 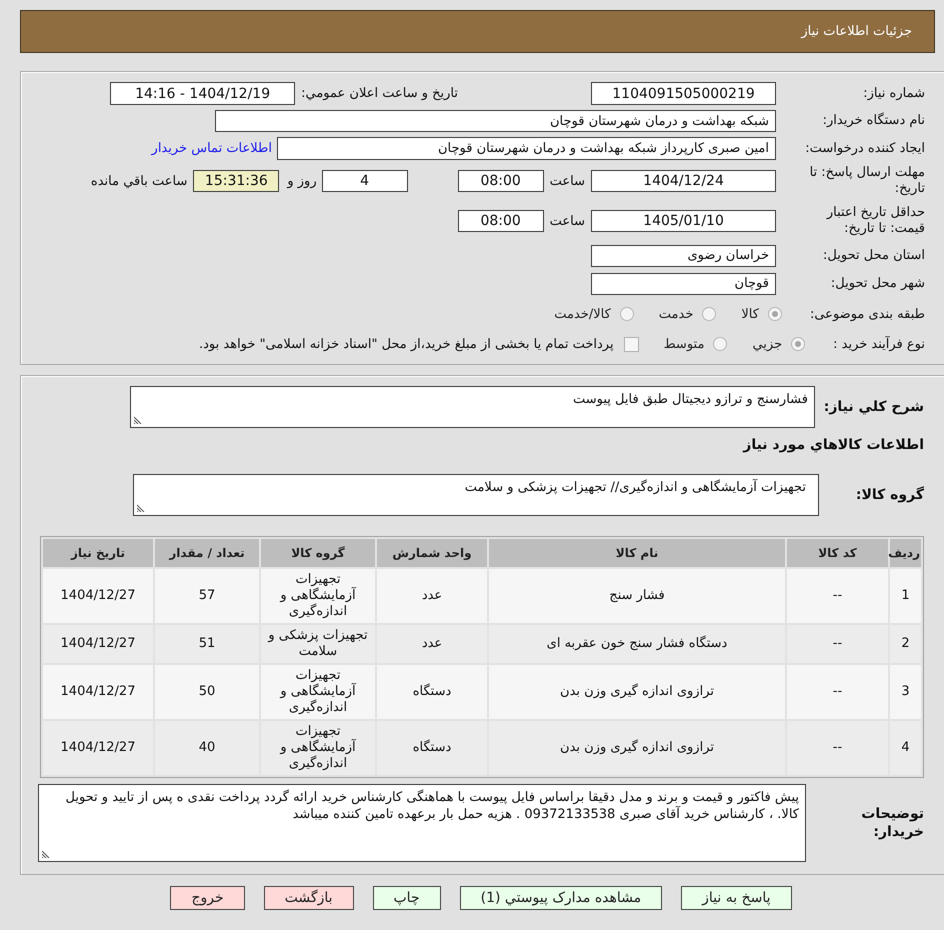 What do you see at coordinates (676, 314) in the screenshot?
I see `radio-label: خدمت` at bounding box center [676, 314].